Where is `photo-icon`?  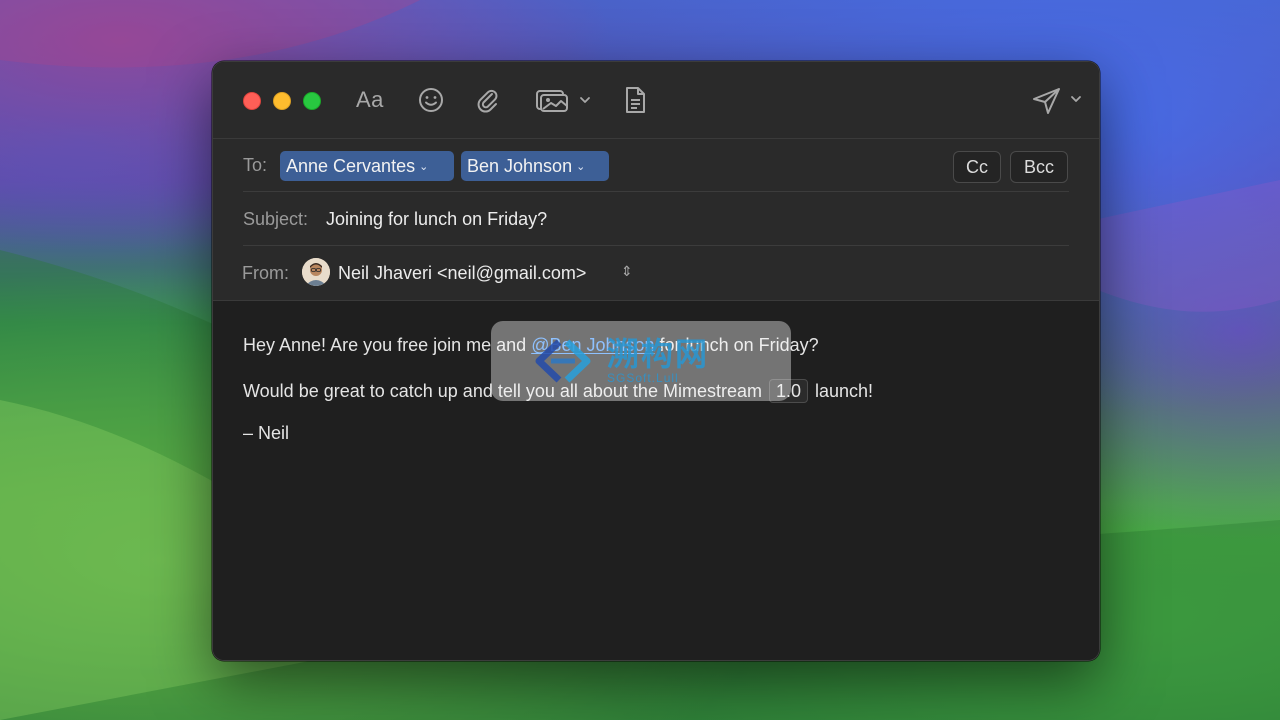
photo-icon is located at coordinates (563, 101).